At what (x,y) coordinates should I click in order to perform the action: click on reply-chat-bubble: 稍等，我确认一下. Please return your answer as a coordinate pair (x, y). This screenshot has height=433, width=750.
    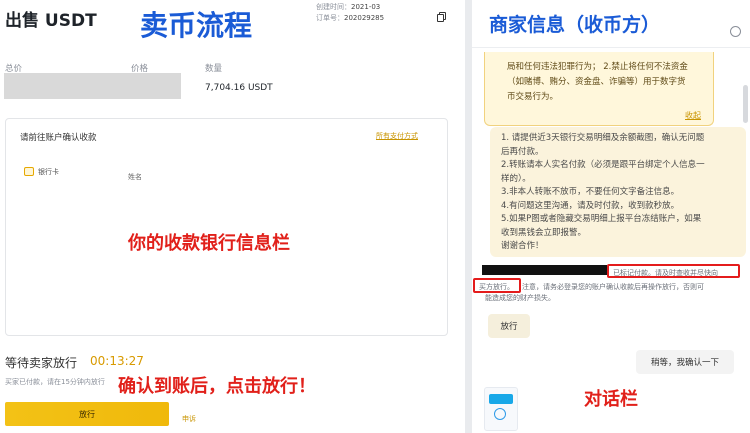
    Looking at the image, I should click on (685, 362).